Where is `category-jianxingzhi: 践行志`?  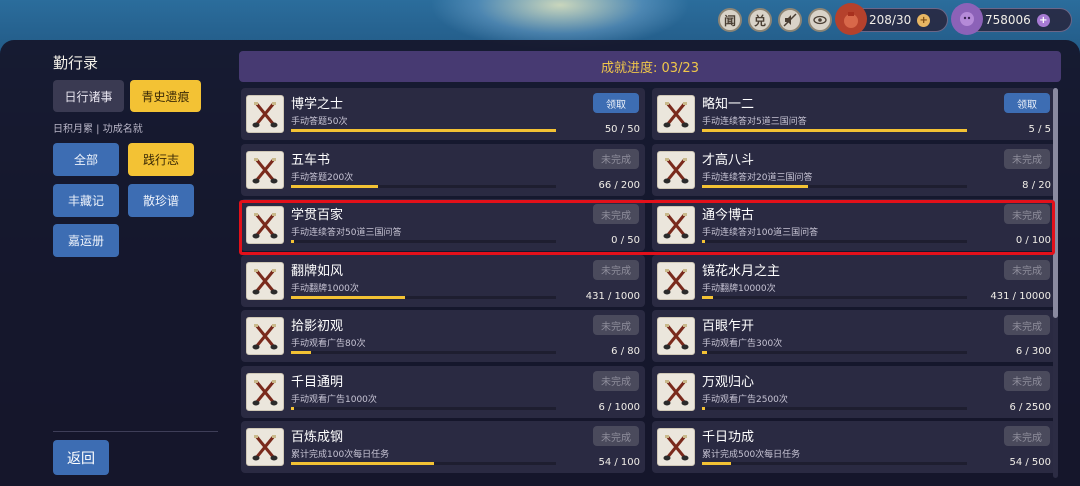 category-jianxingzhi: 践行志 is located at coordinates (161, 159).